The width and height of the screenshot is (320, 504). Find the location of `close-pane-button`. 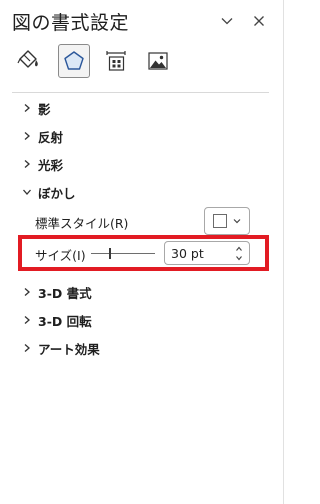

close-pane-button is located at coordinates (259, 21).